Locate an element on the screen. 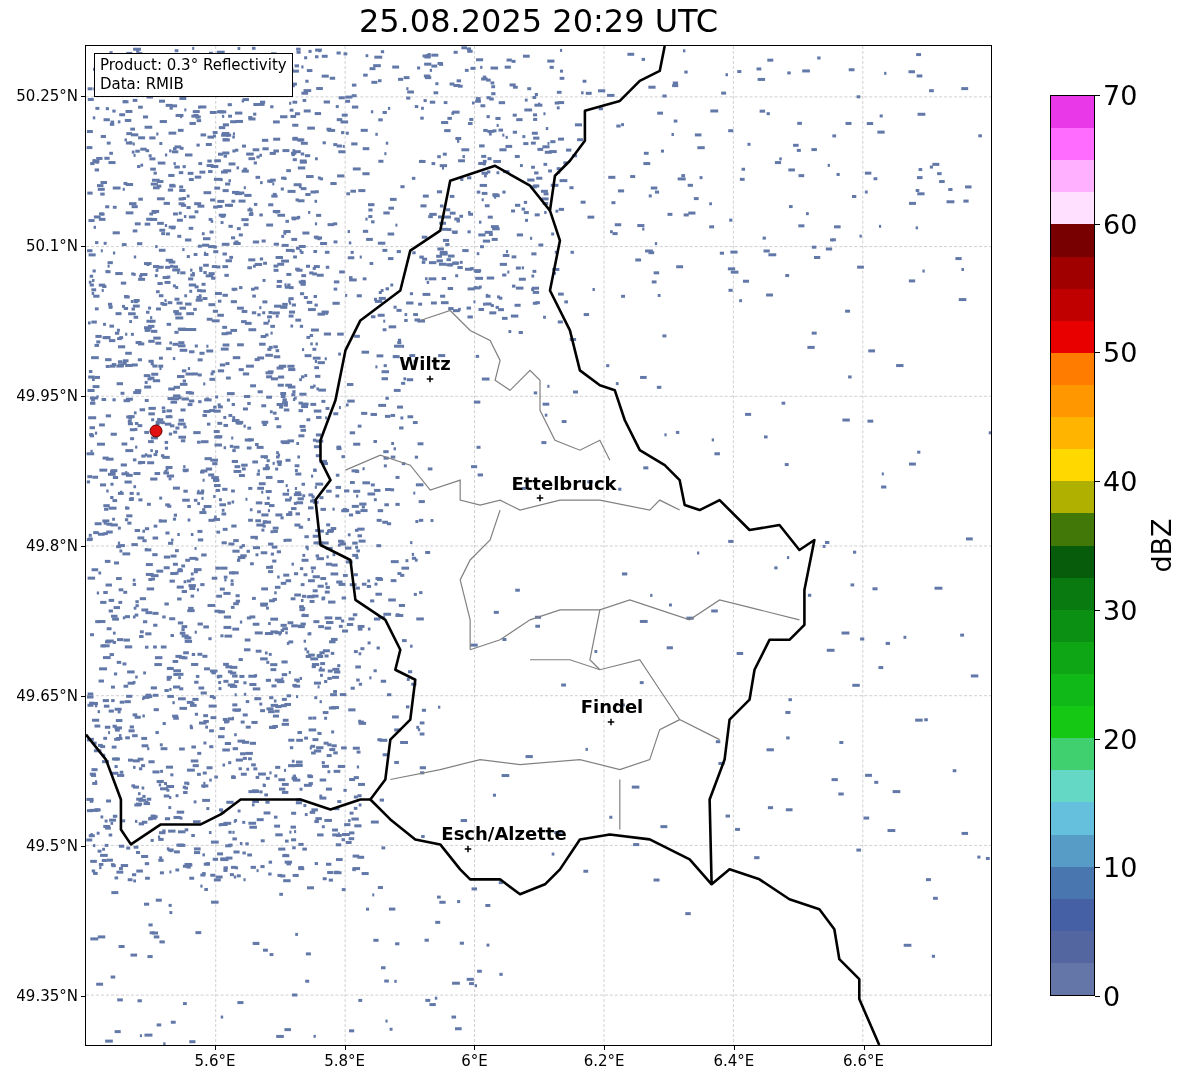 Image resolution: width=1184 pixels, height=1081 pixels. radar-site-marker is located at coordinates (156, 431).